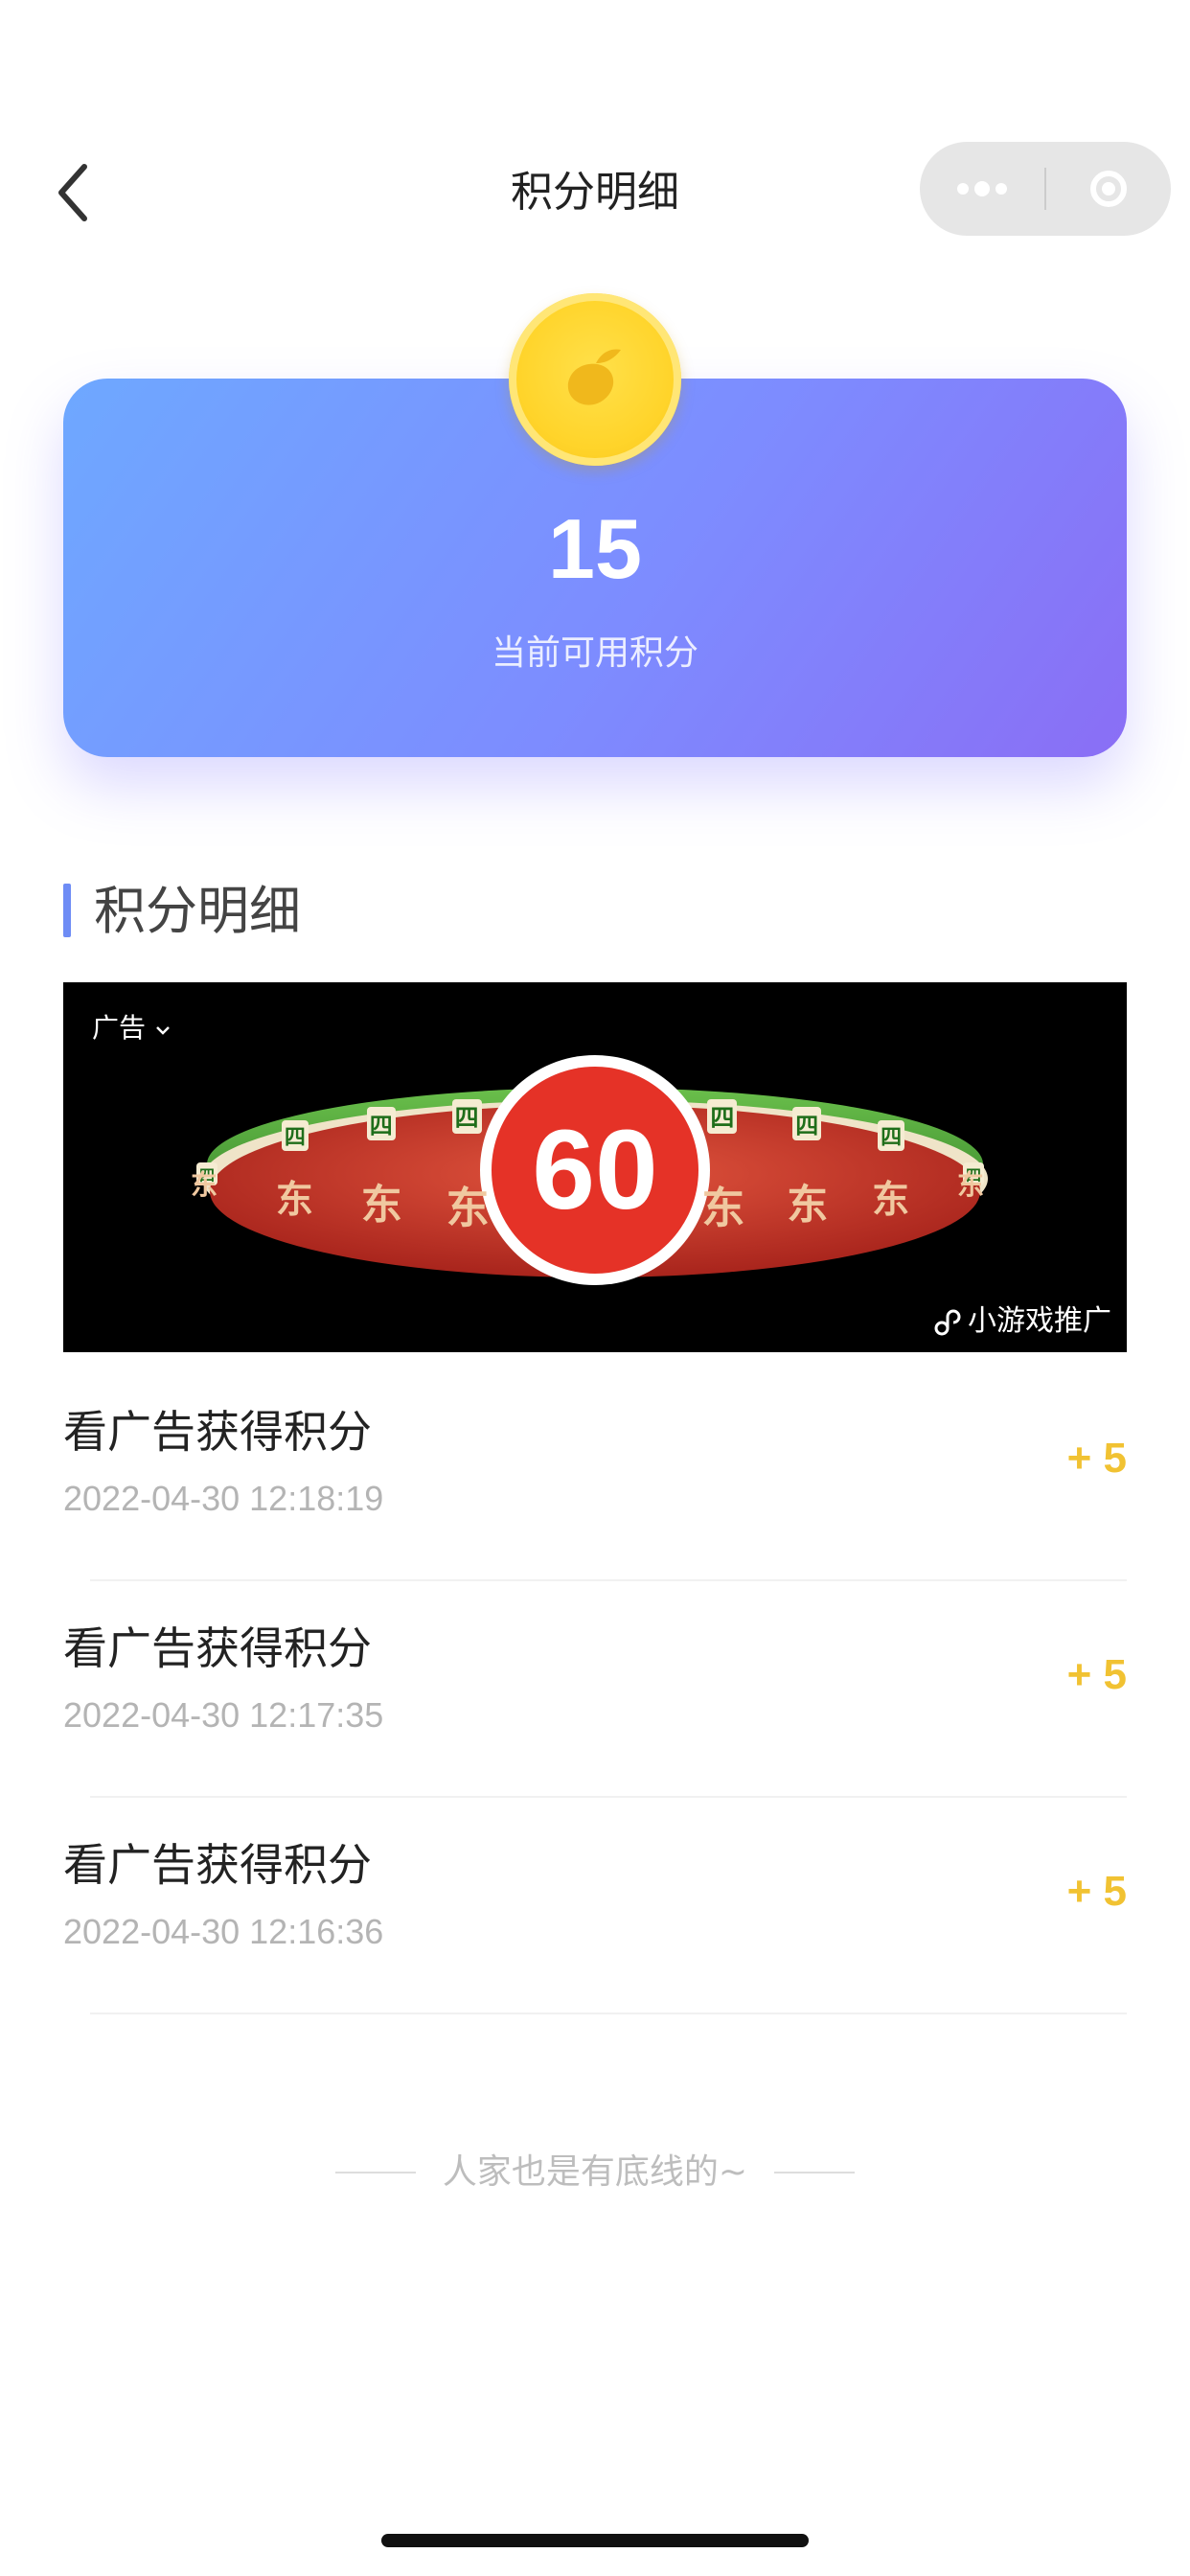  I want to click on chevron-down-icon, so click(163, 1030).